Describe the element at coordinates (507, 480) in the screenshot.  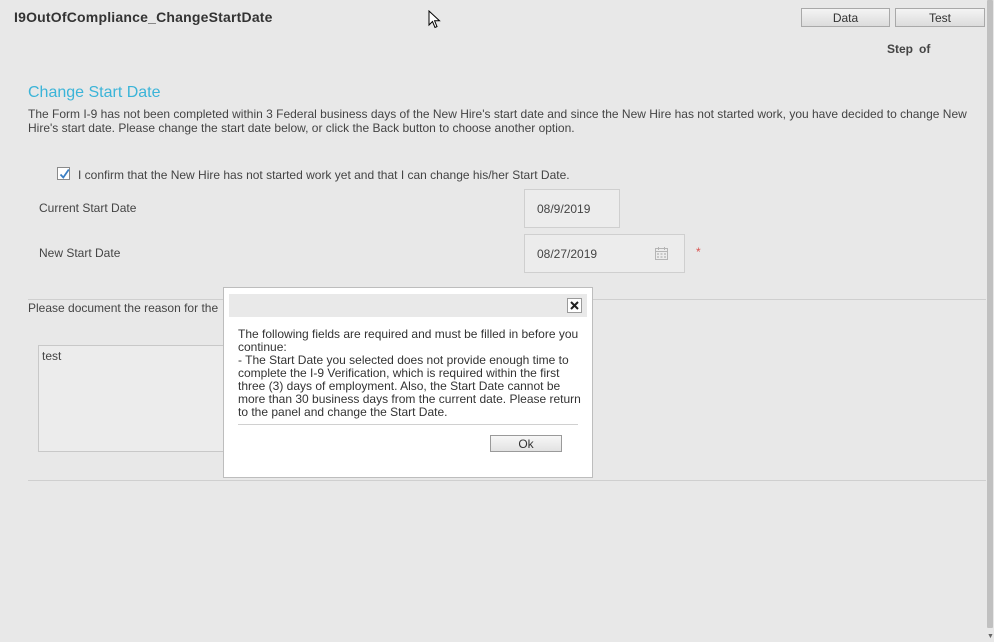
I see `divider` at that location.